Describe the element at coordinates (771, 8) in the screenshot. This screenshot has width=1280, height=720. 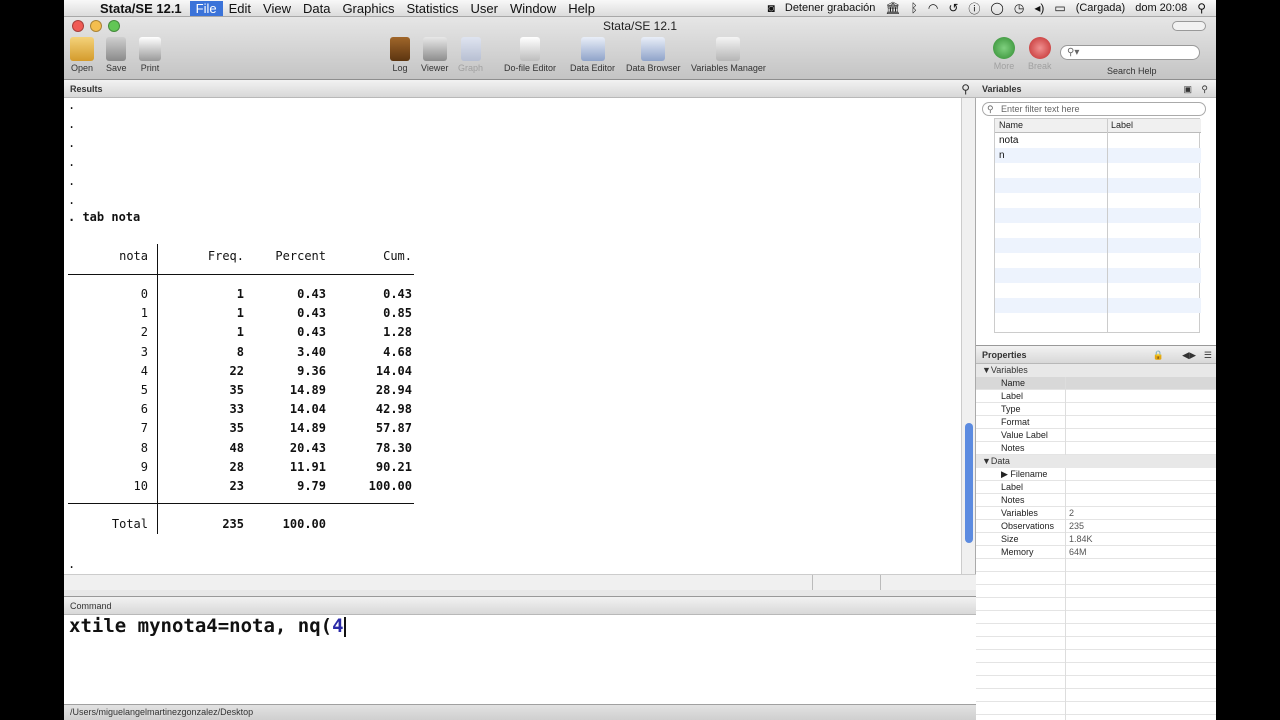
I see `record-icon: ◙` at that location.